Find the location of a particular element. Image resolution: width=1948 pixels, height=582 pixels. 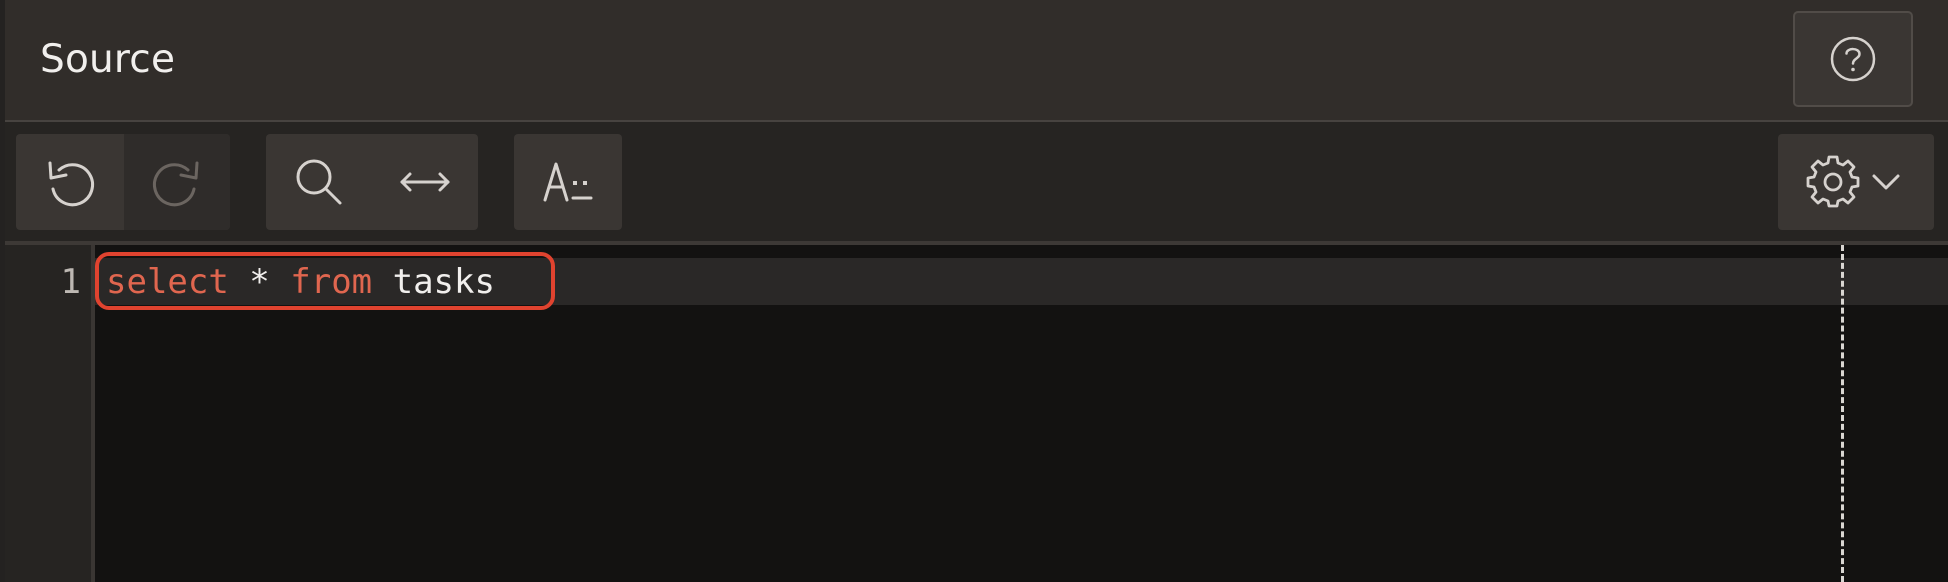

search-button is located at coordinates (319, 182).